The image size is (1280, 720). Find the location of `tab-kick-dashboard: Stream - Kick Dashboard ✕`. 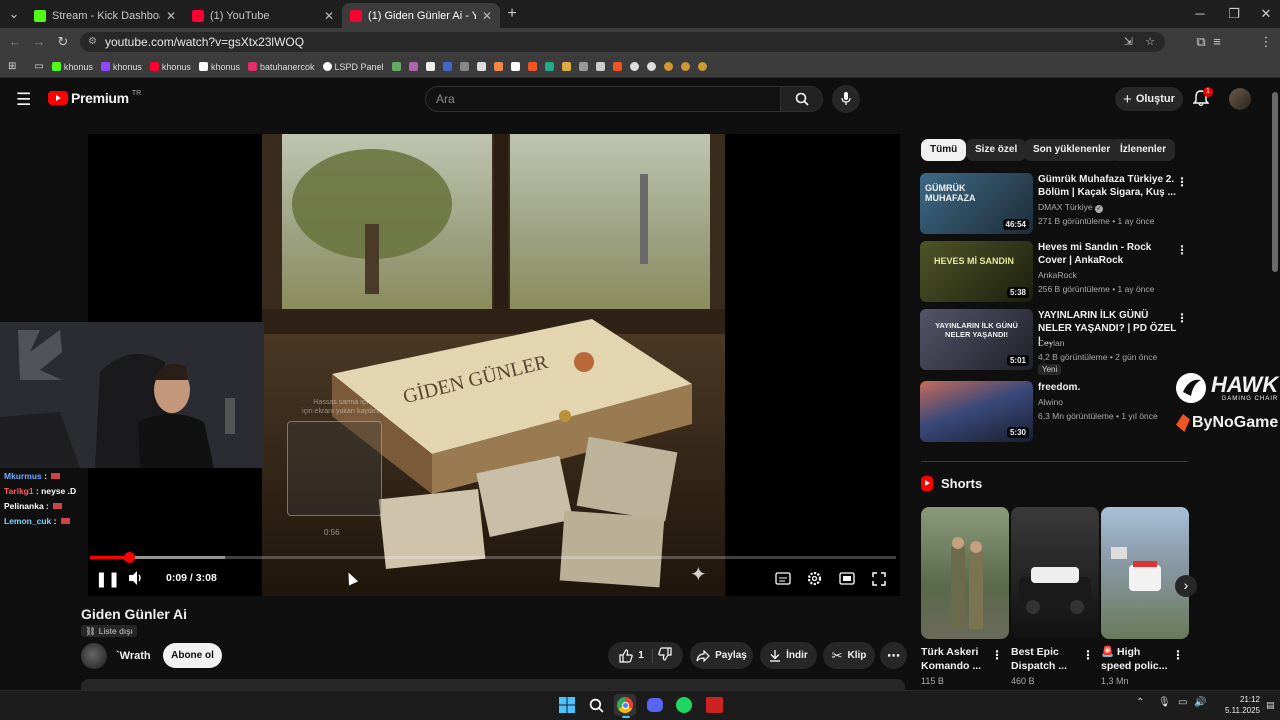

tab-kick-dashboard: Stream - Kick Dashboard ✕ is located at coordinates (105, 15).